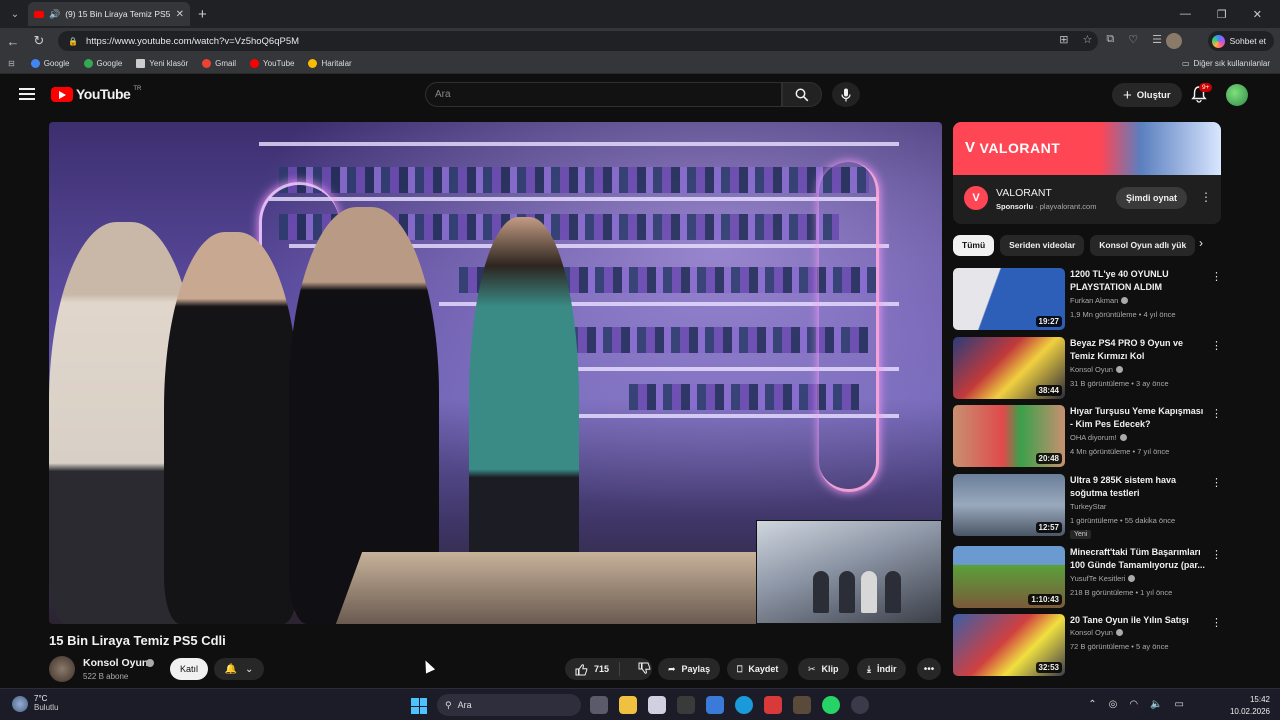 The height and width of the screenshot is (720, 1280). What do you see at coordinates (1024, 193) in the screenshot?
I see `ad-title: VALORANT` at bounding box center [1024, 193].